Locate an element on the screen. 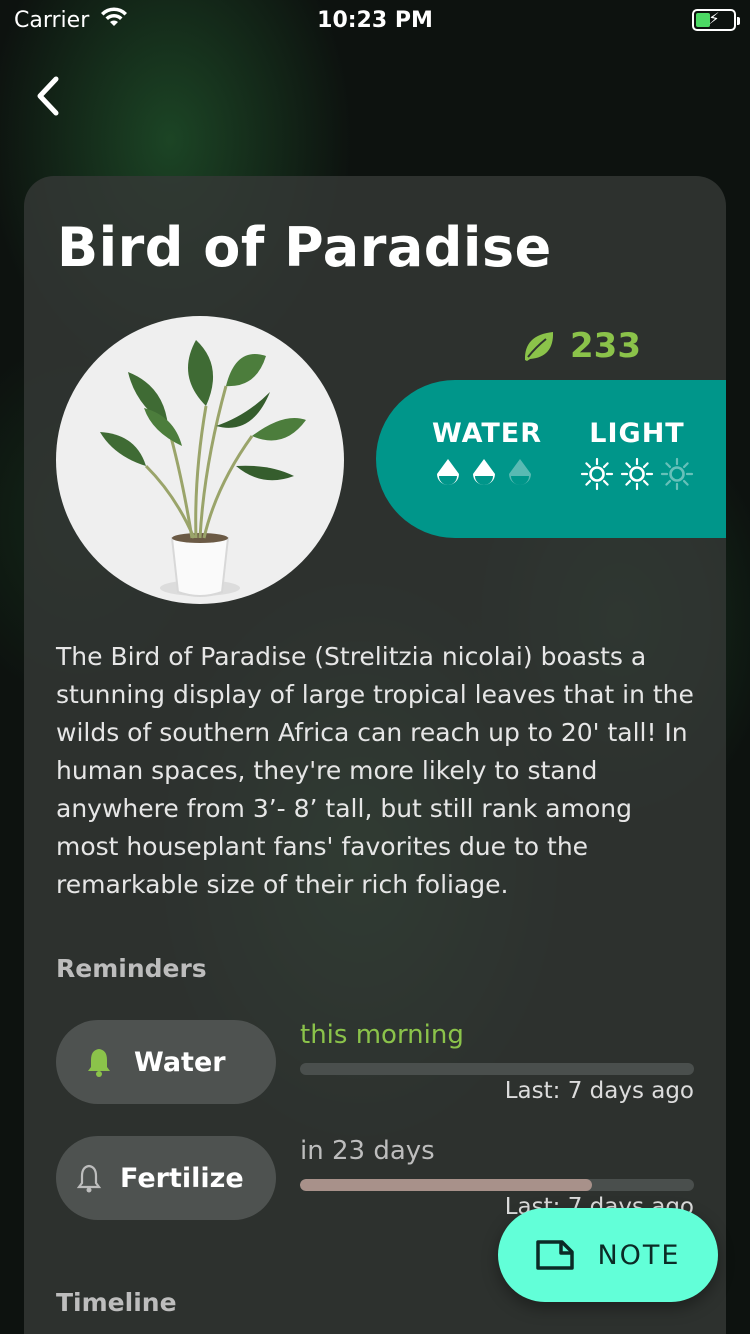 This screenshot has width=750, height=1334. water-reminder-progress is located at coordinates (497, 1069).